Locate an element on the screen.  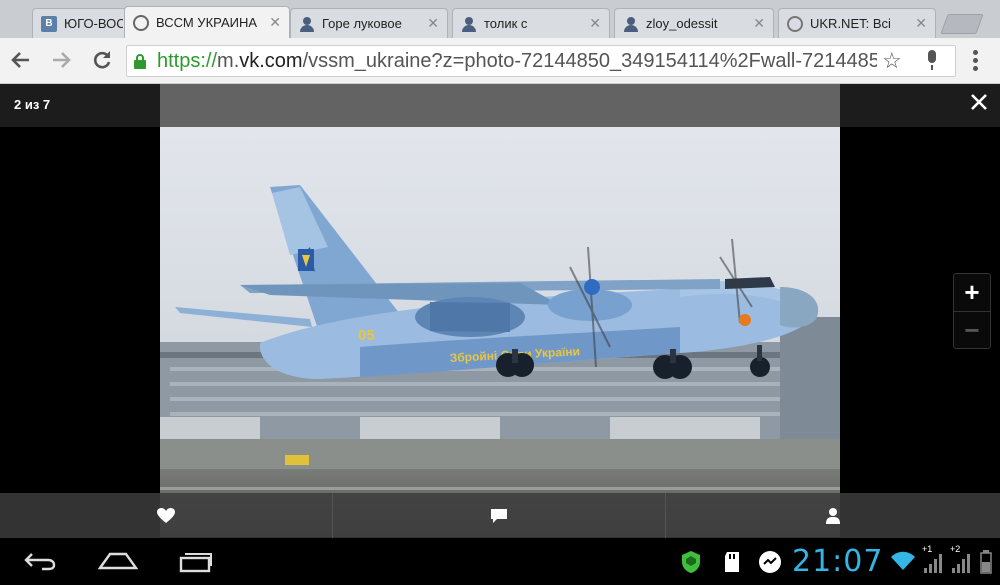
reload-icon is located at coordinates (102, 60).